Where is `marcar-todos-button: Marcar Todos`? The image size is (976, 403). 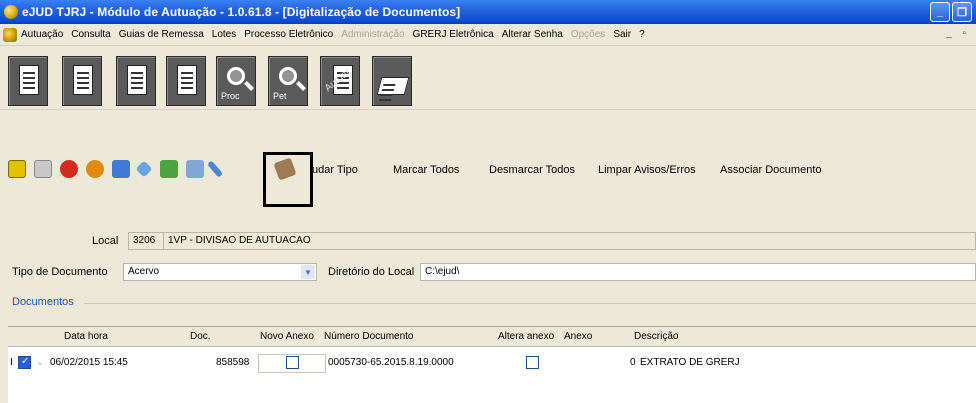
marcar-todos-button: Marcar Todos is located at coordinates (426, 170).